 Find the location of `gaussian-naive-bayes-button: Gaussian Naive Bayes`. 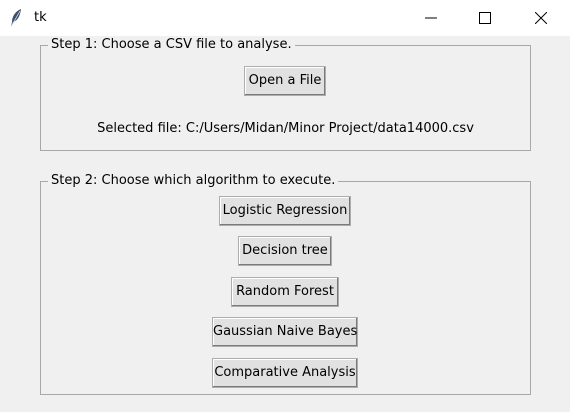

gaussian-naive-bayes-button: Gaussian Naive Bayes is located at coordinates (285, 332).